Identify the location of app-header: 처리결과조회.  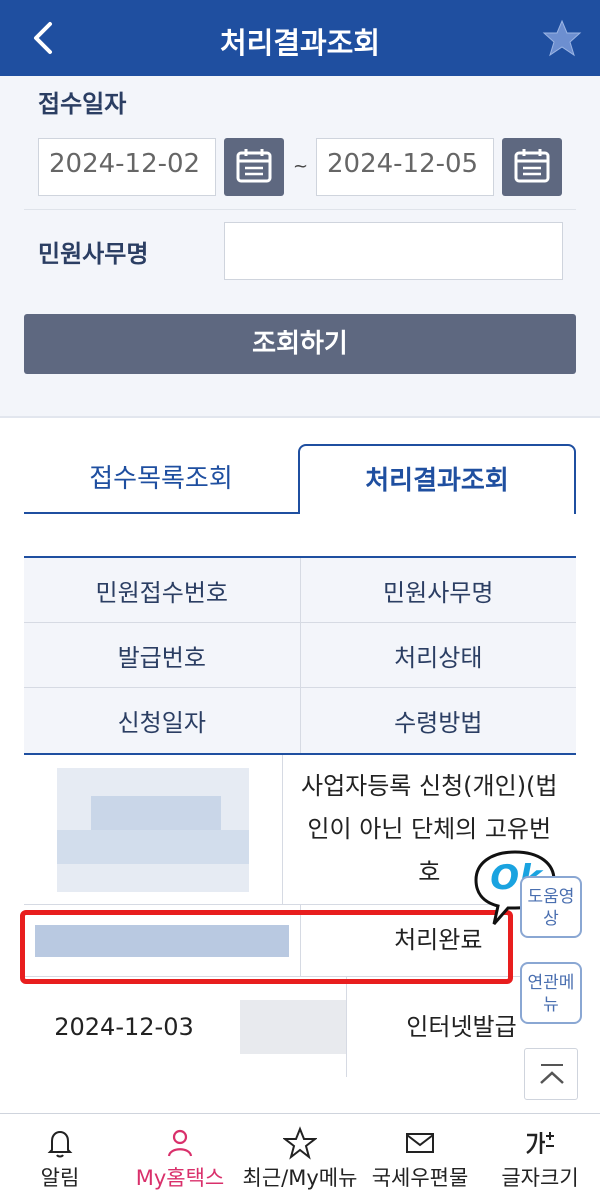
(300, 38).